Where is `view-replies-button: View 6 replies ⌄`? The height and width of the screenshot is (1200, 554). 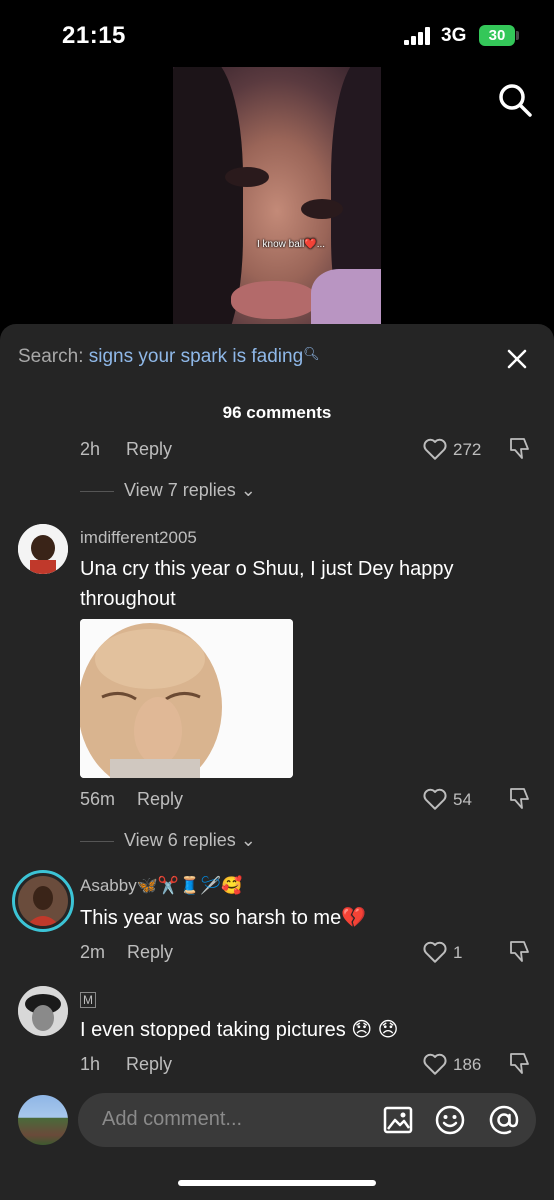 view-replies-button: View 6 replies ⌄ is located at coordinates (168, 840).